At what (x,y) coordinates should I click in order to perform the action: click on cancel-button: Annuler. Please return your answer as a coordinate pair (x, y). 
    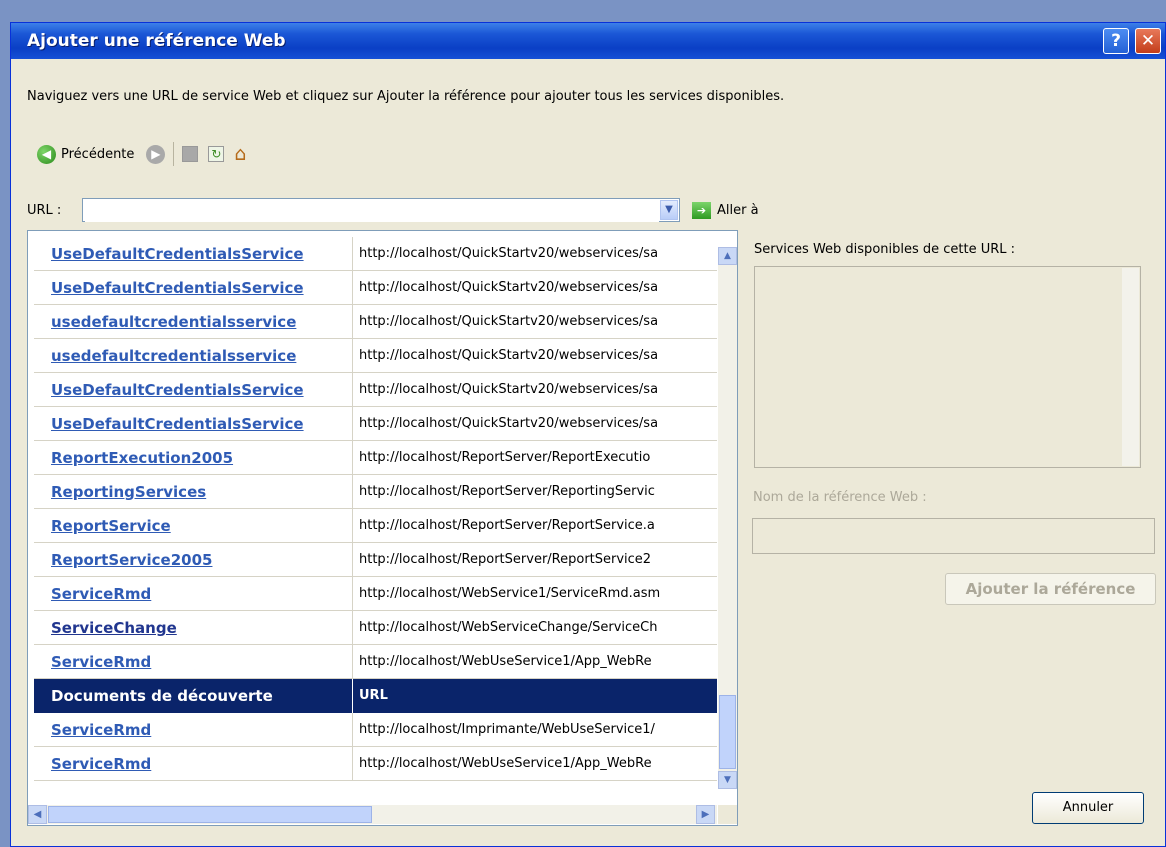
    Looking at the image, I should click on (1088, 808).